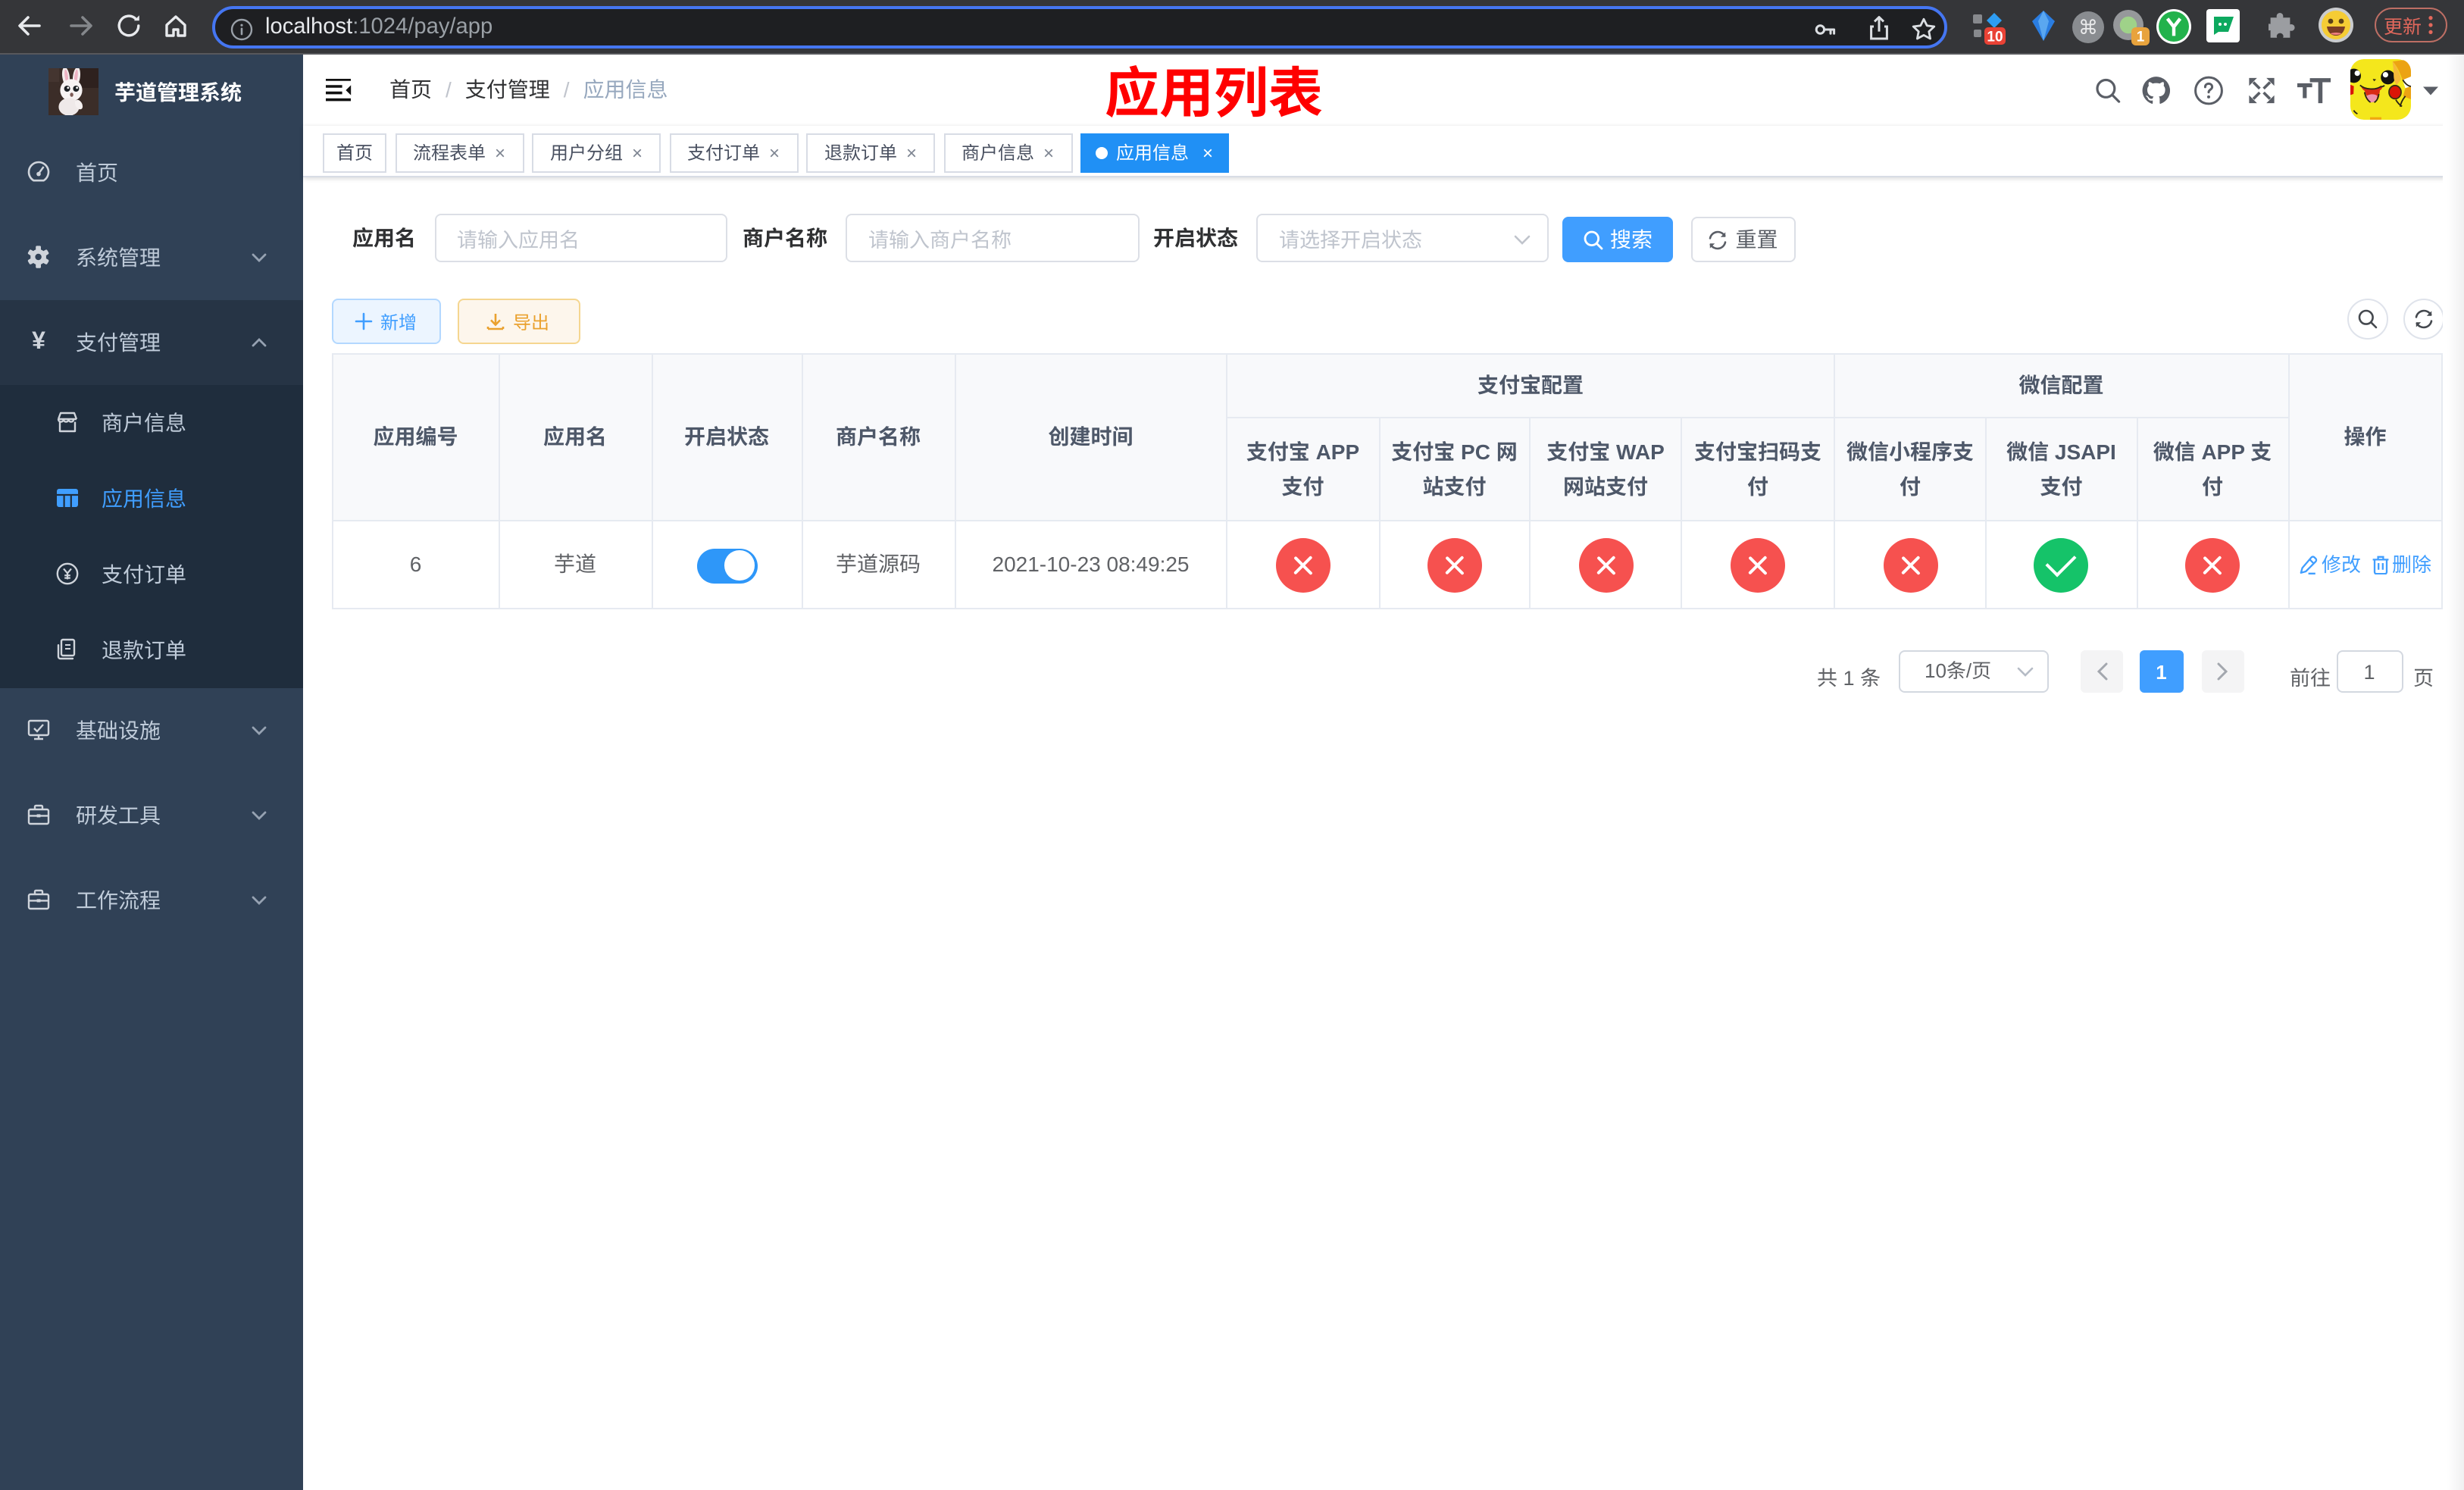  What do you see at coordinates (1995, 36) in the screenshot?
I see `svg-text: 10` at bounding box center [1995, 36].